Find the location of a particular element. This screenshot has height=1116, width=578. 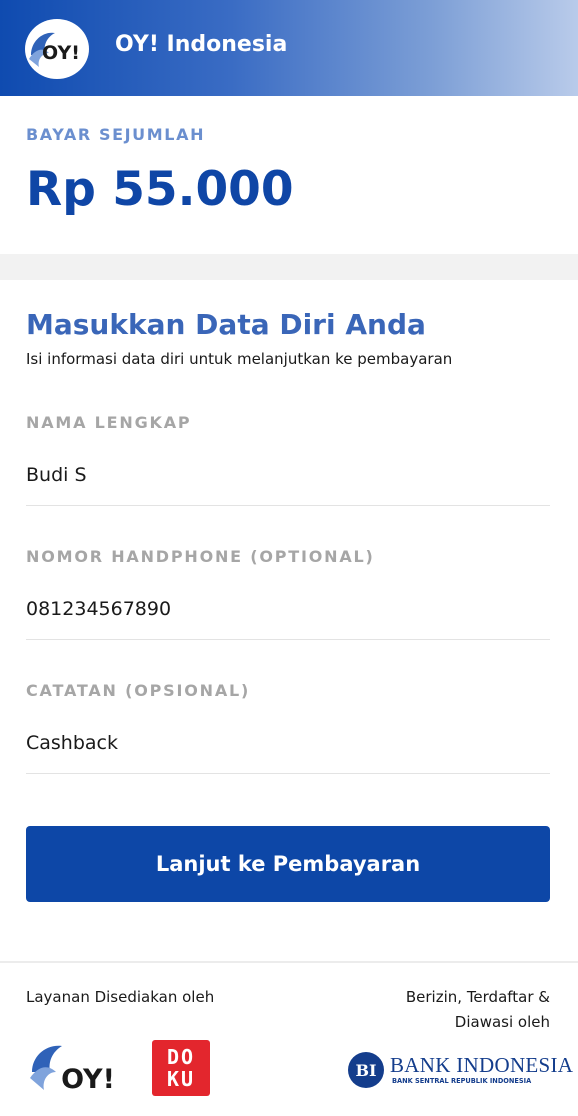

phone-number-underline is located at coordinates (288, 639).